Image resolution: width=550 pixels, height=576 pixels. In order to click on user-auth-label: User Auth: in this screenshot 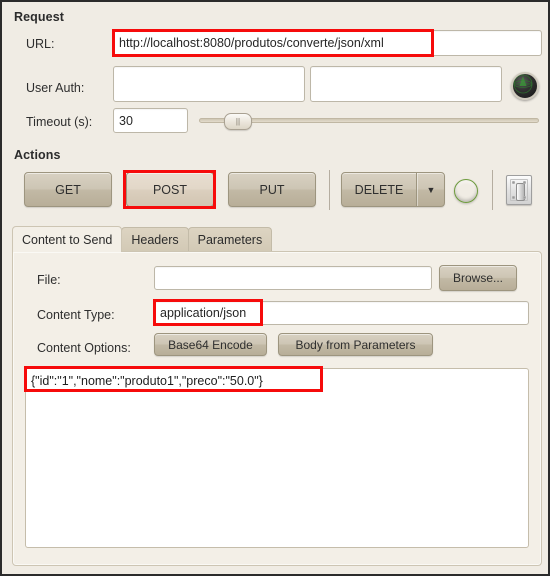, I will do `click(55, 88)`.